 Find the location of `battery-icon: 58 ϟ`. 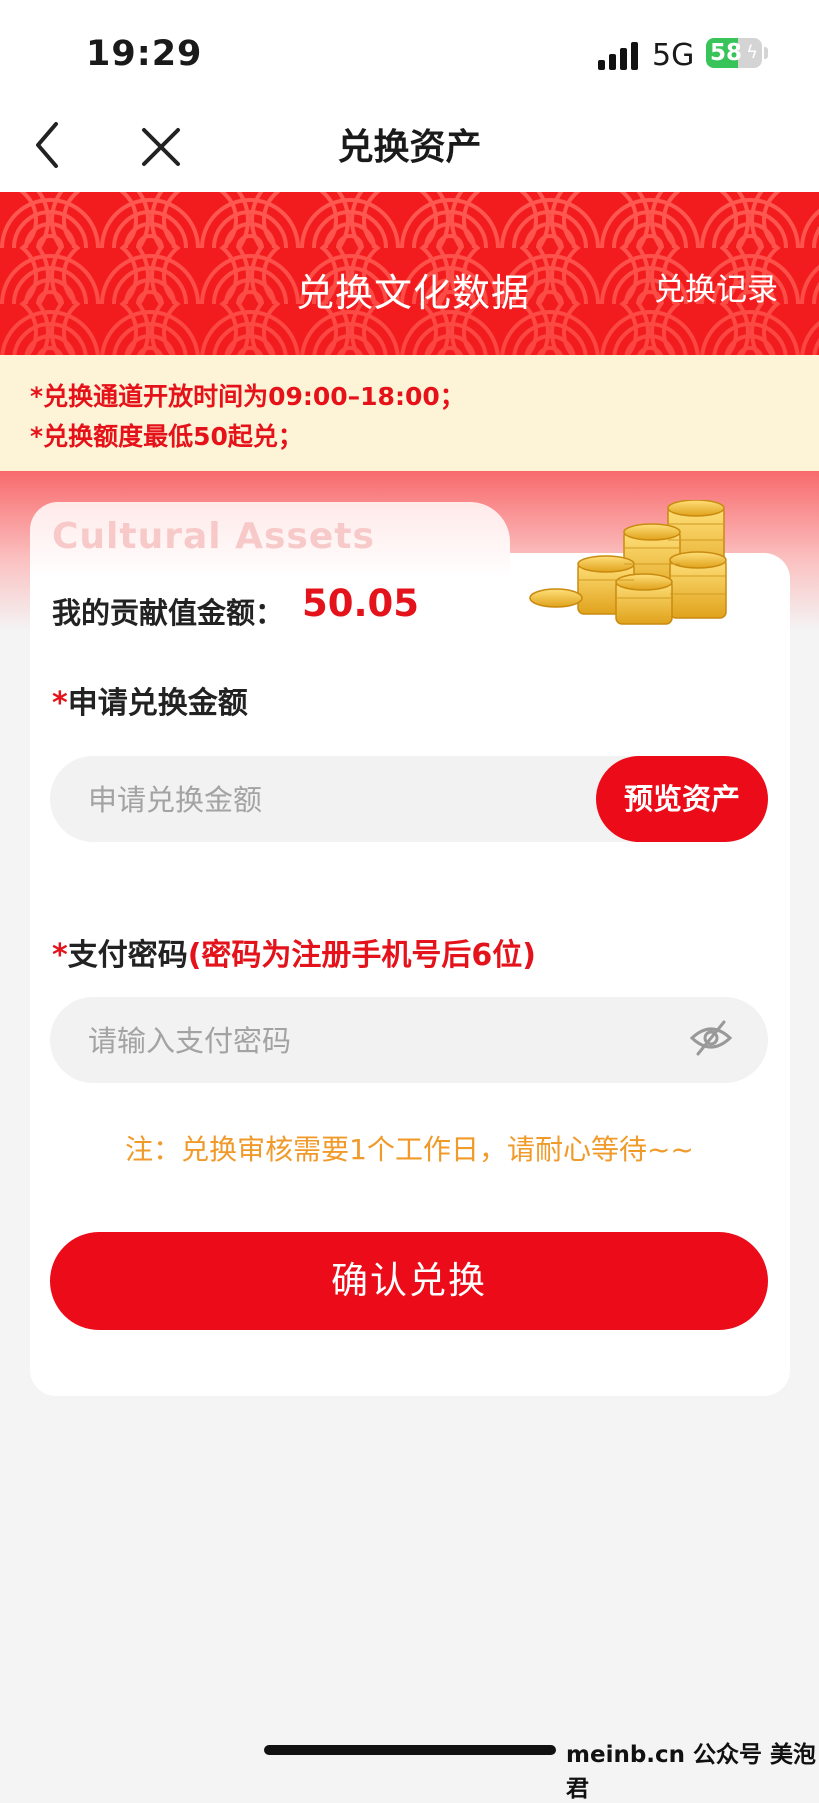

battery-icon: 58 ϟ is located at coordinates (734, 53).